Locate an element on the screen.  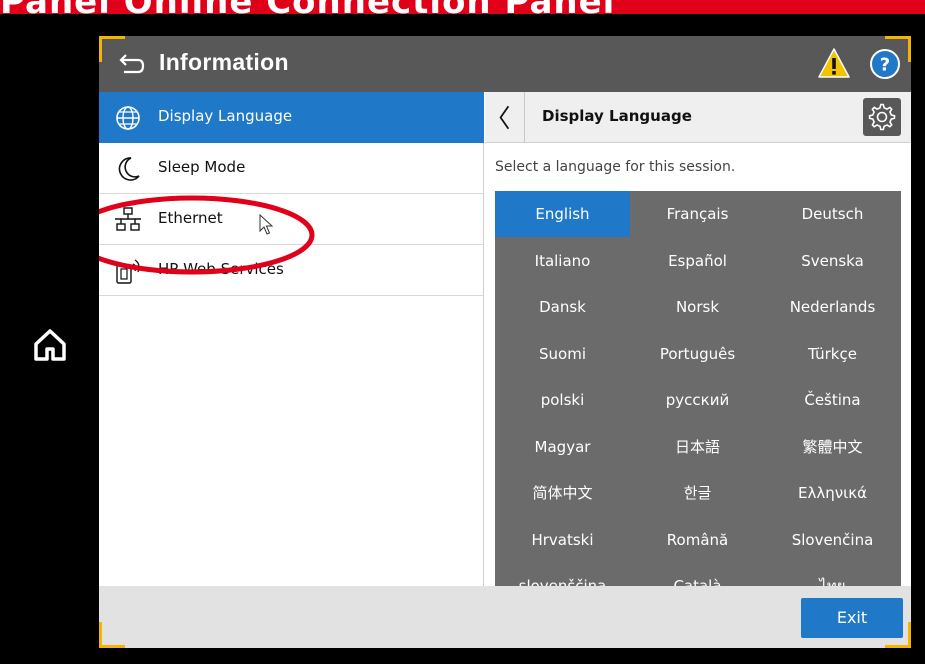
menu-item-label: Display Language is located at coordinates (225, 116).